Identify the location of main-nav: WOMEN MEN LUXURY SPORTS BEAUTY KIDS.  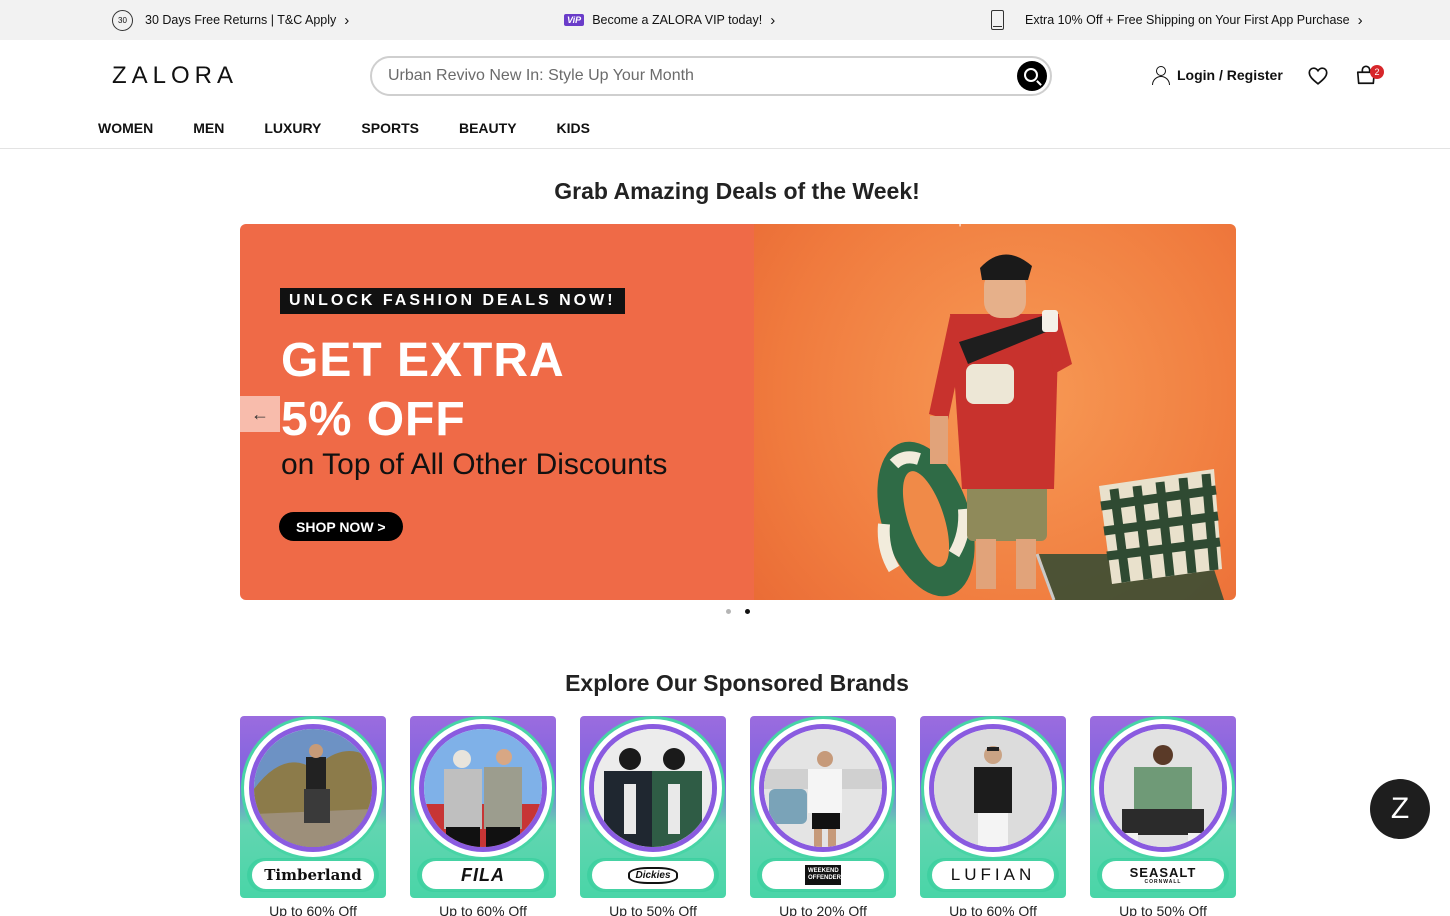
(364, 128).